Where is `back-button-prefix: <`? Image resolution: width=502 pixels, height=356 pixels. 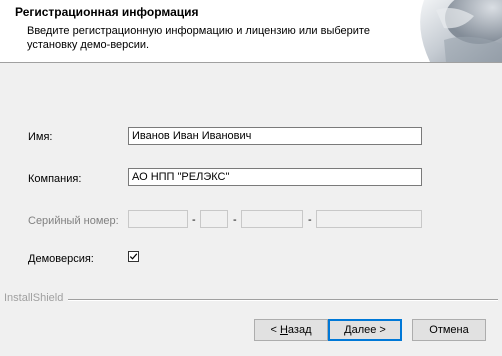
back-button-prefix: < is located at coordinates (275, 330).